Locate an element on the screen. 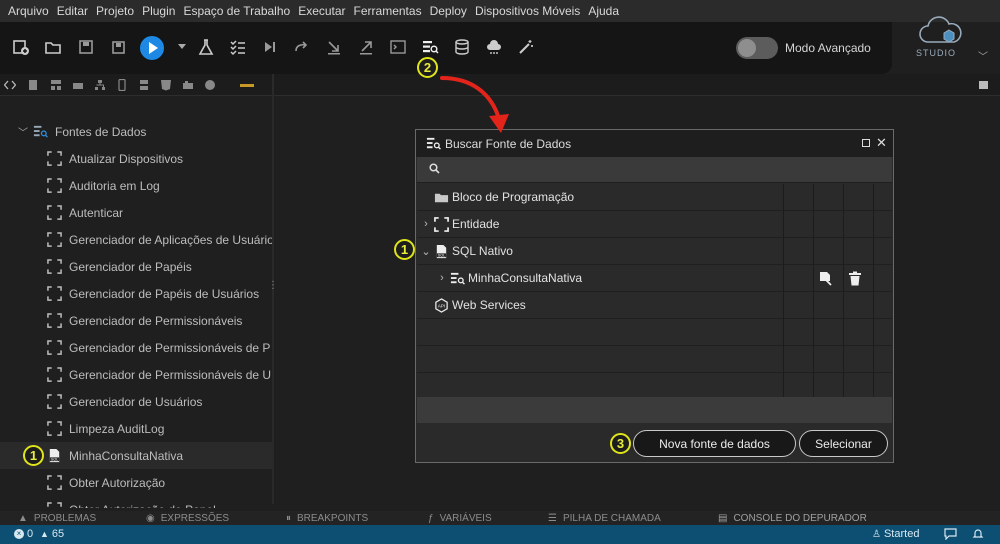 The width and height of the screenshot is (1000, 544). tab-console-depurador: ▤ CONSOLE DO DEPURADOR is located at coordinates (792, 518).